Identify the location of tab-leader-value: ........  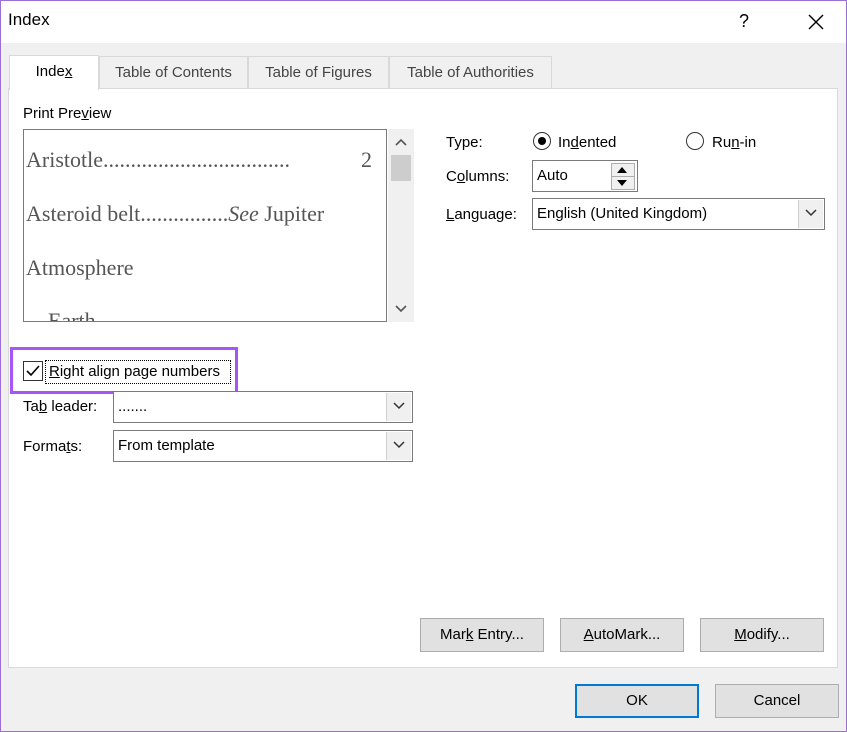
(133, 406).